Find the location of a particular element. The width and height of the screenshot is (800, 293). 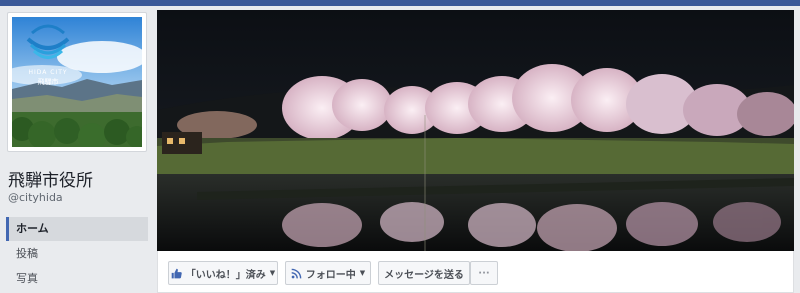

following-button: フォロー中 ▼ is located at coordinates (328, 273).